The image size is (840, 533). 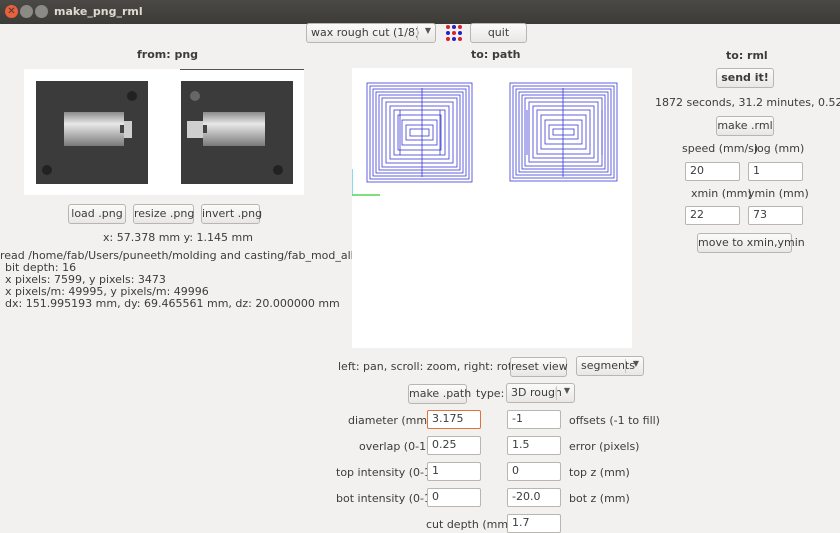 What do you see at coordinates (745, 126) in the screenshot?
I see `make-rml-button: make .rml` at bounding box center [745, 126].